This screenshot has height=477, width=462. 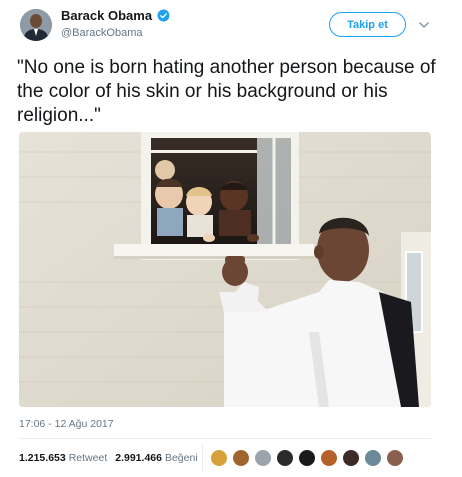 What do you see at coordinates (231, 25) in the screenshot?
I see `tweet-header: Barack Obama @BarackObama Takip et` at bounding box center [231, 25].